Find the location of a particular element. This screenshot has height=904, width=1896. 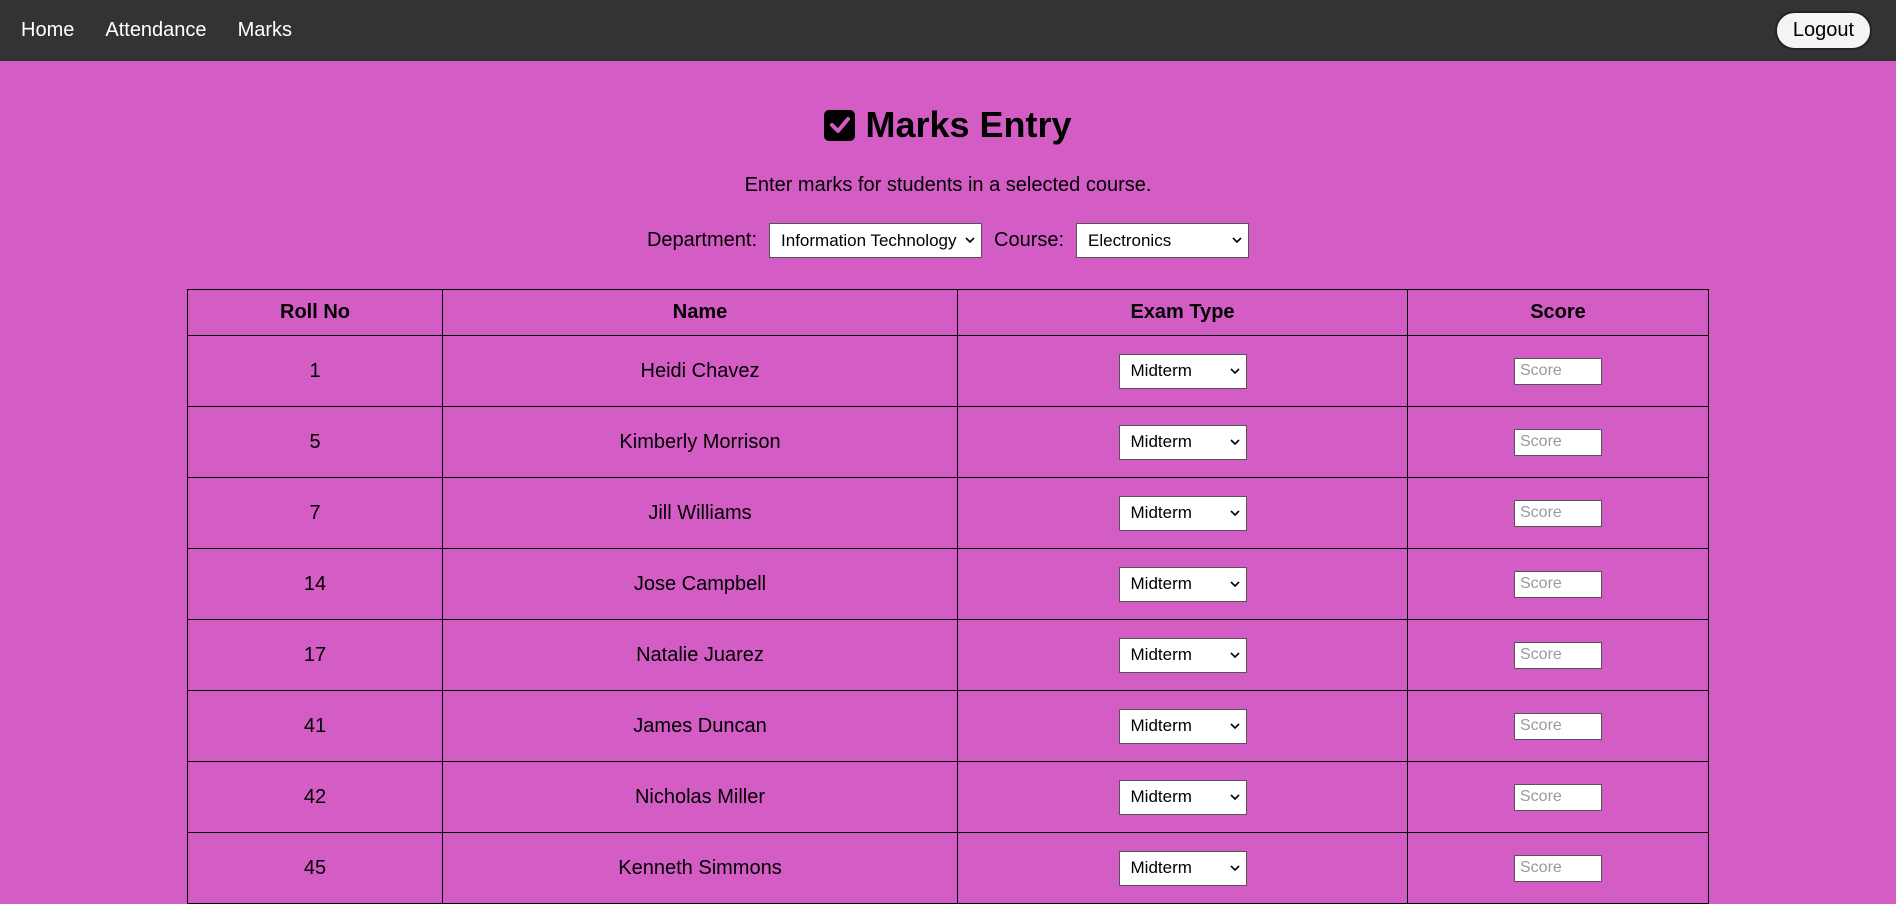

roll-no-cell: 41 is located at coordinates (315, 726).